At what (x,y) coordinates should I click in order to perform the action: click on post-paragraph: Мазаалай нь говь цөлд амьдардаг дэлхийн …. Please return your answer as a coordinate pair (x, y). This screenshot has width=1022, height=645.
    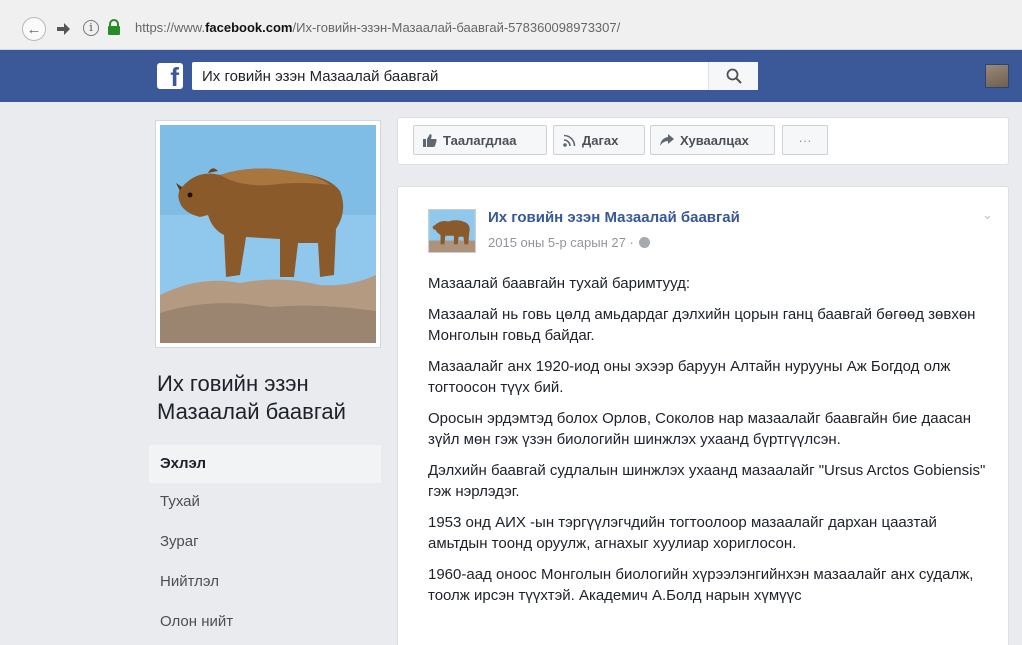
    Looking at the image, I should click on (702, 325).